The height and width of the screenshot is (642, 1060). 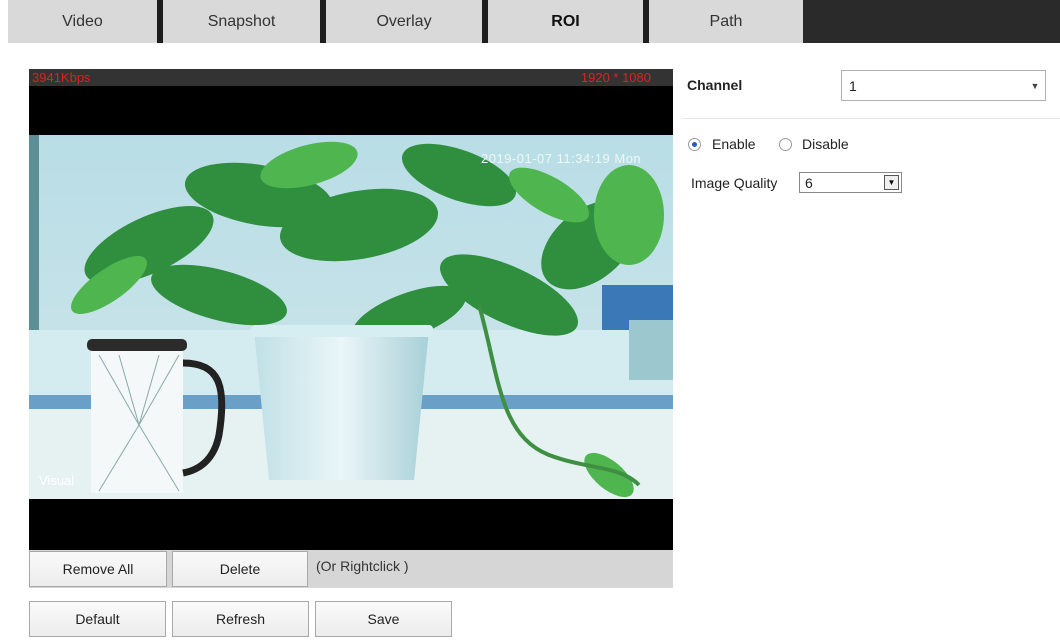 What do you see at coordinates (825, 144) in the screenshot?
I see `disable-label: Disable` at bounding box center [825, 144].